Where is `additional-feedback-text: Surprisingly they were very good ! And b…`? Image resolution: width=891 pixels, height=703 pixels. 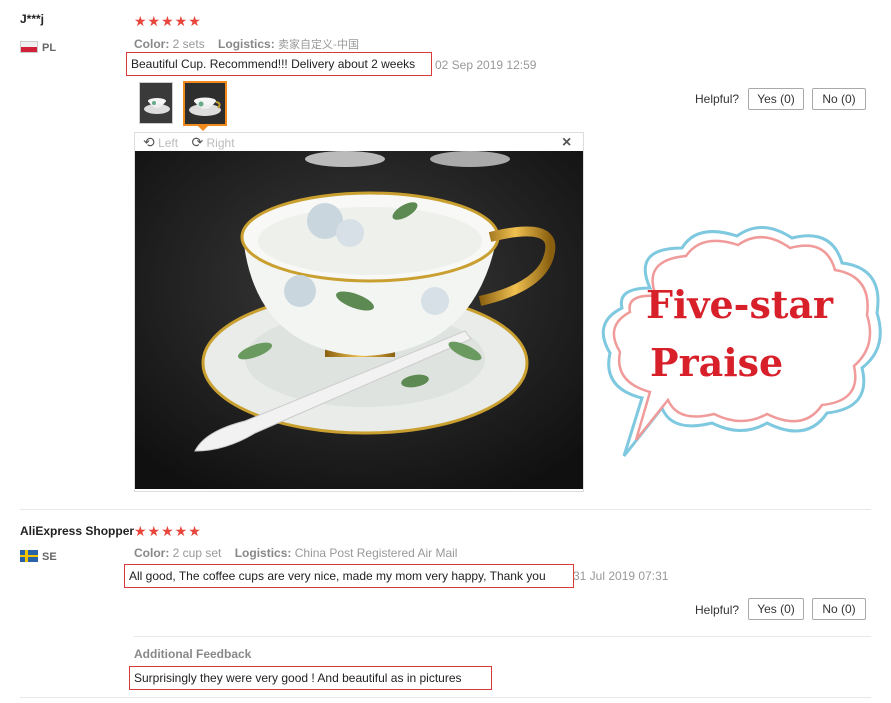 additional-feedback-text: Surprisingly they were very good ! And b… is located at coordinates (310, 678).